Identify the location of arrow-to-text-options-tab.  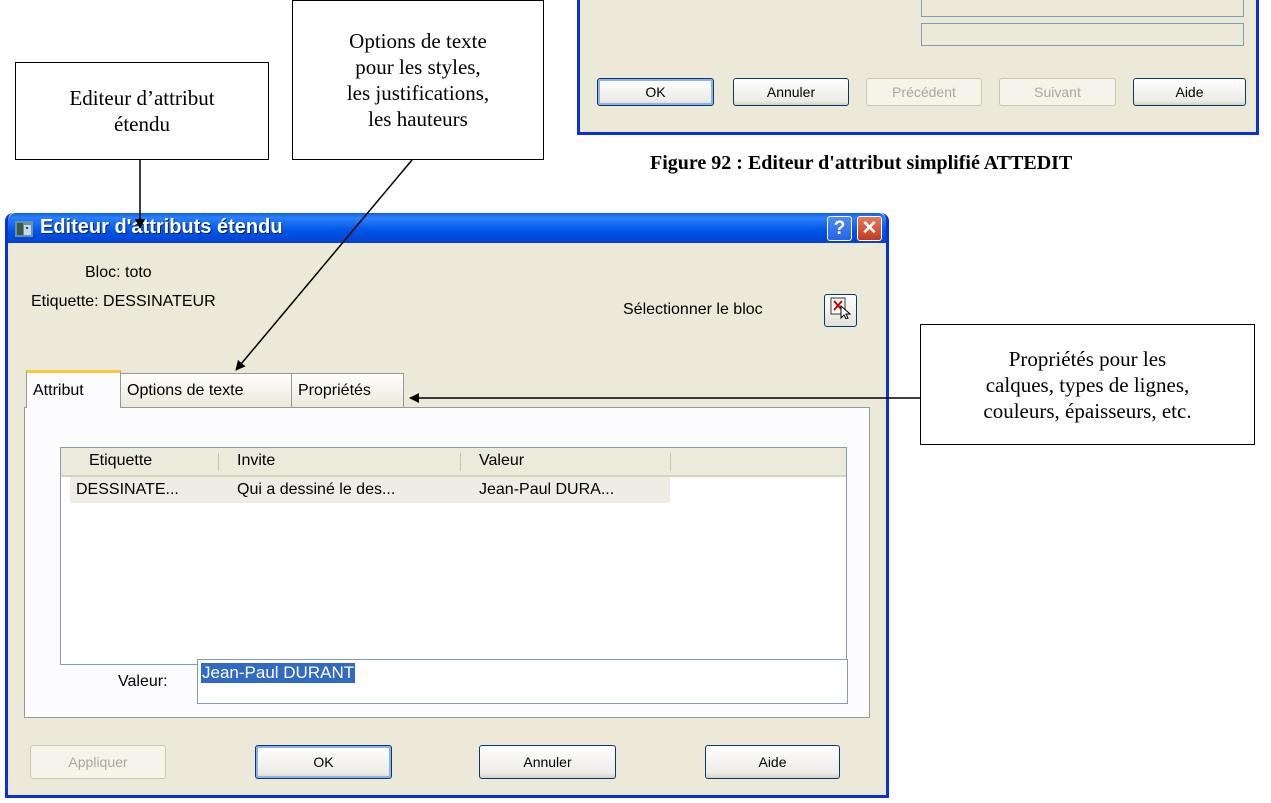
(324, 265).